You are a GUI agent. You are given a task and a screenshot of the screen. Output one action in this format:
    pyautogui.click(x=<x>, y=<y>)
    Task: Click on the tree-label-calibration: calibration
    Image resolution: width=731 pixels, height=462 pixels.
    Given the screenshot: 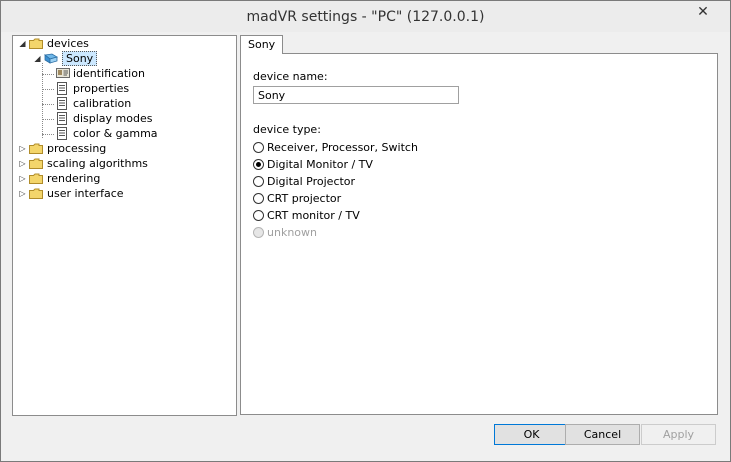 What is the action you would take?
    pyautogui.click(x=102, y=103)
    